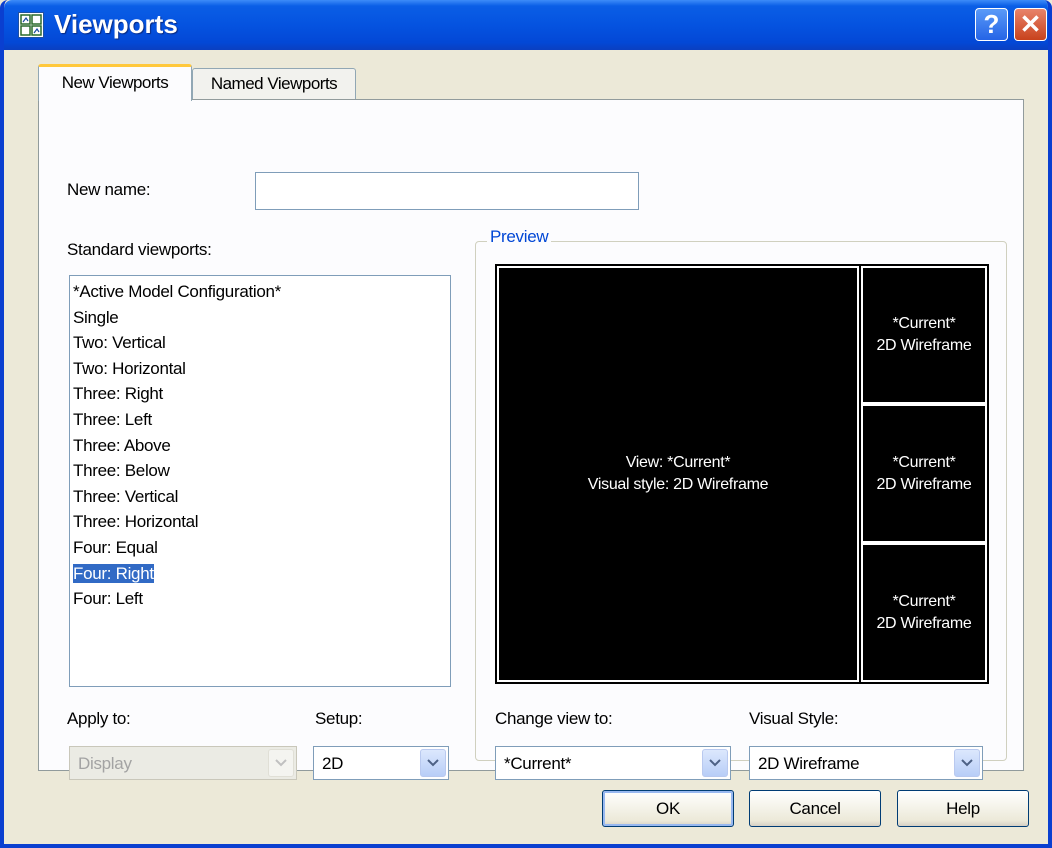  I want to click on visual-style-select: 2D Wireframe, so click(866, 763).